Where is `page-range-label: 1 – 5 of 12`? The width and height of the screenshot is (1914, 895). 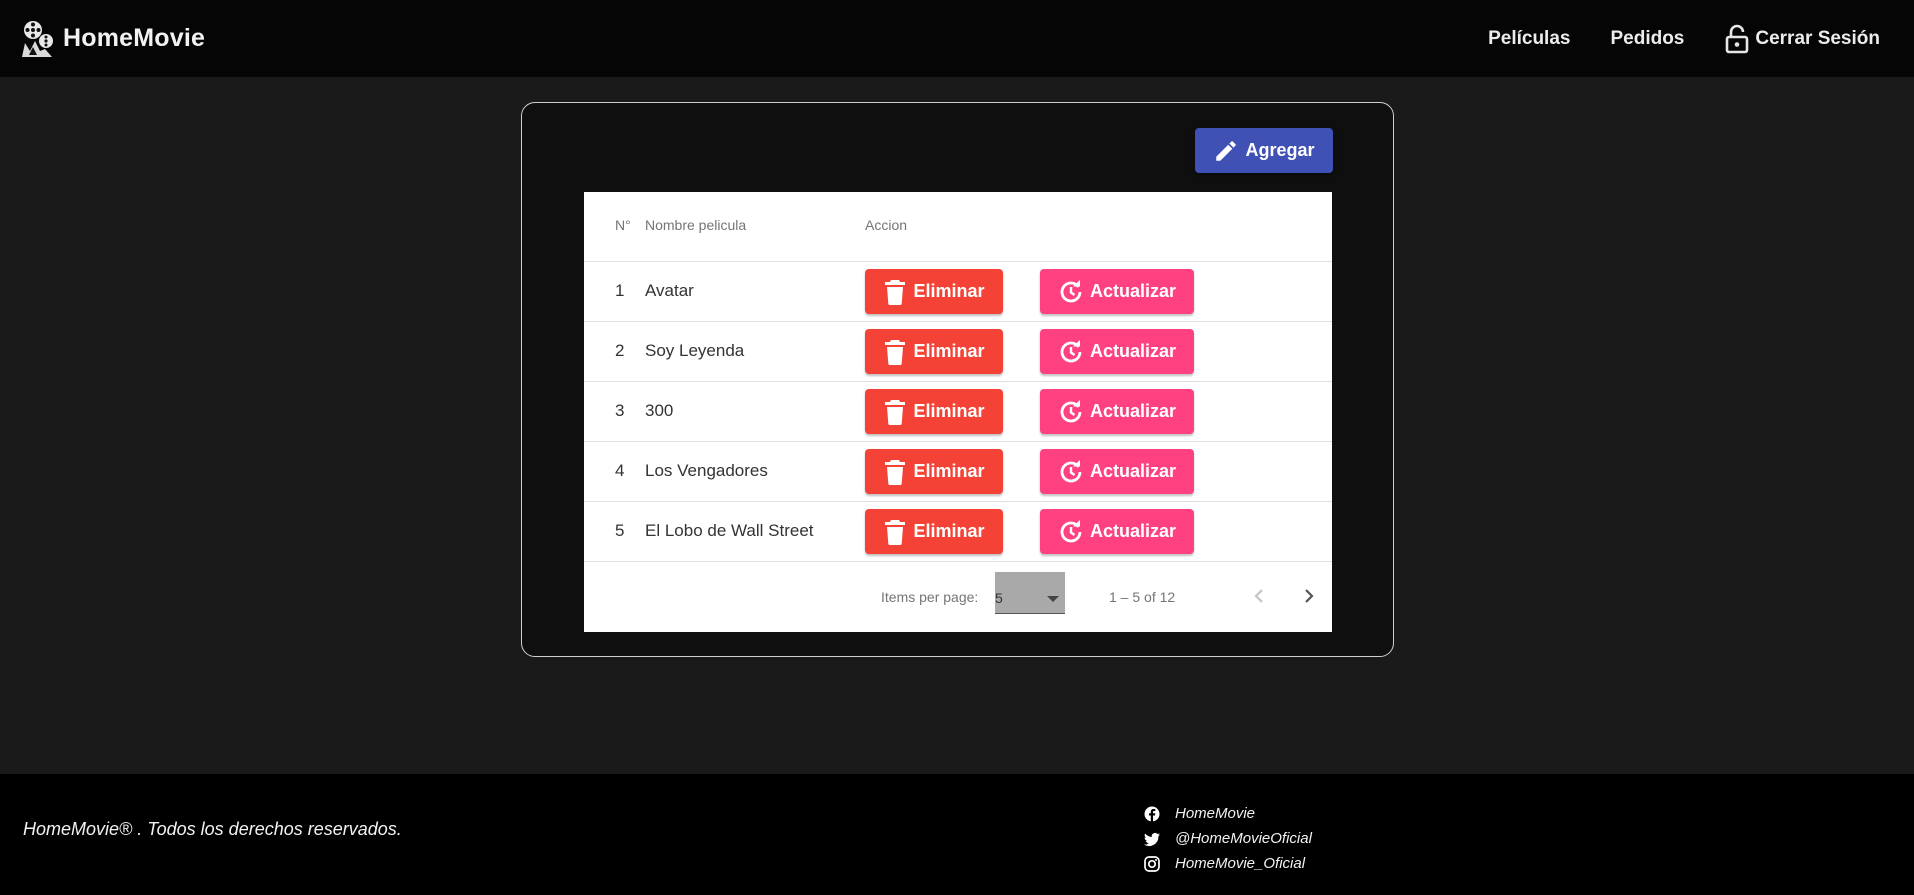 page-range-label: 1 – 5 of 12 is located at coordinates (1142, 597).